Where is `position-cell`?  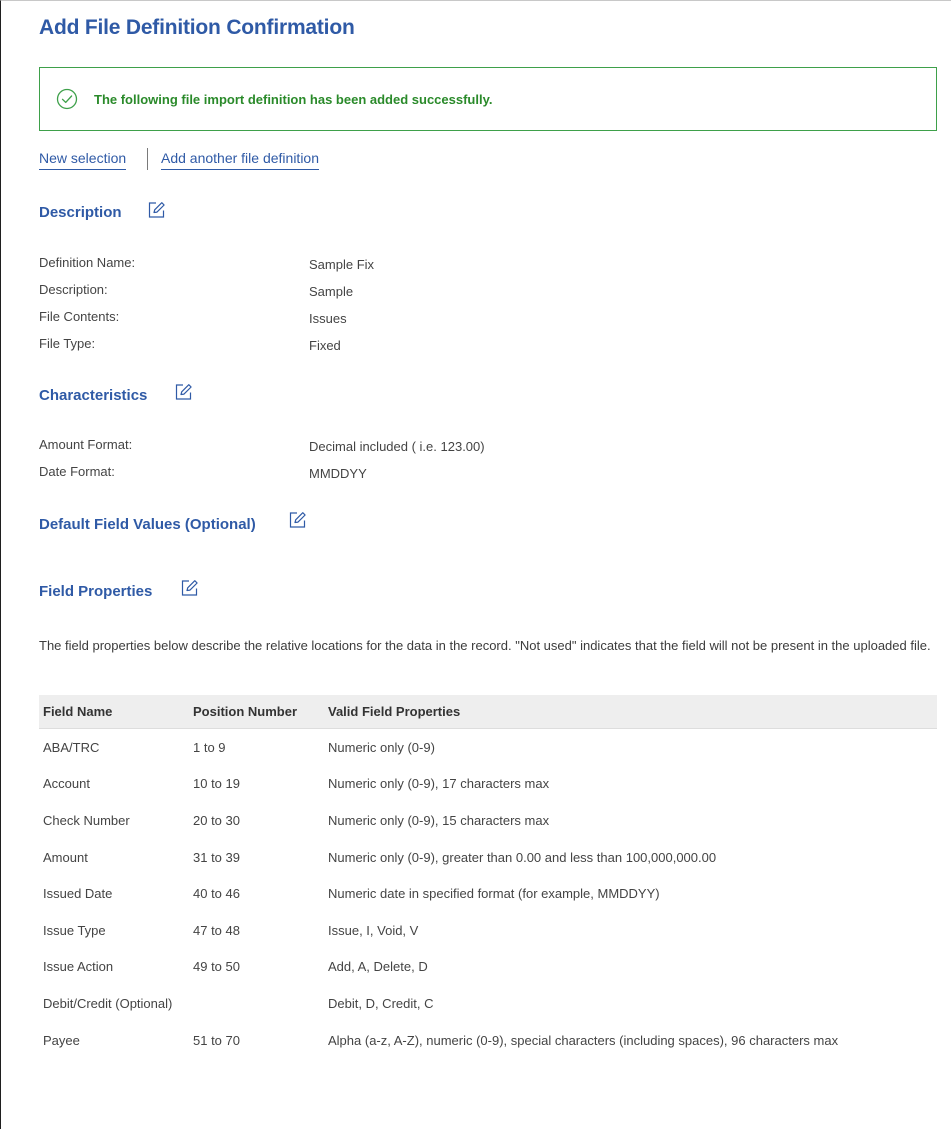
position-cell is located at coordinates (260, 1003).